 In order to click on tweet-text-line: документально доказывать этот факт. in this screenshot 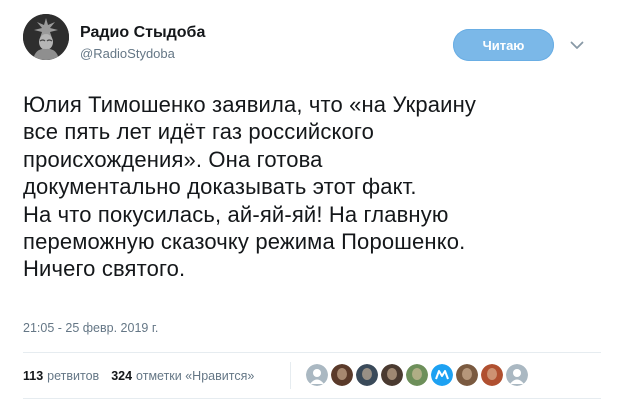, I will do `click(220, 187)`.